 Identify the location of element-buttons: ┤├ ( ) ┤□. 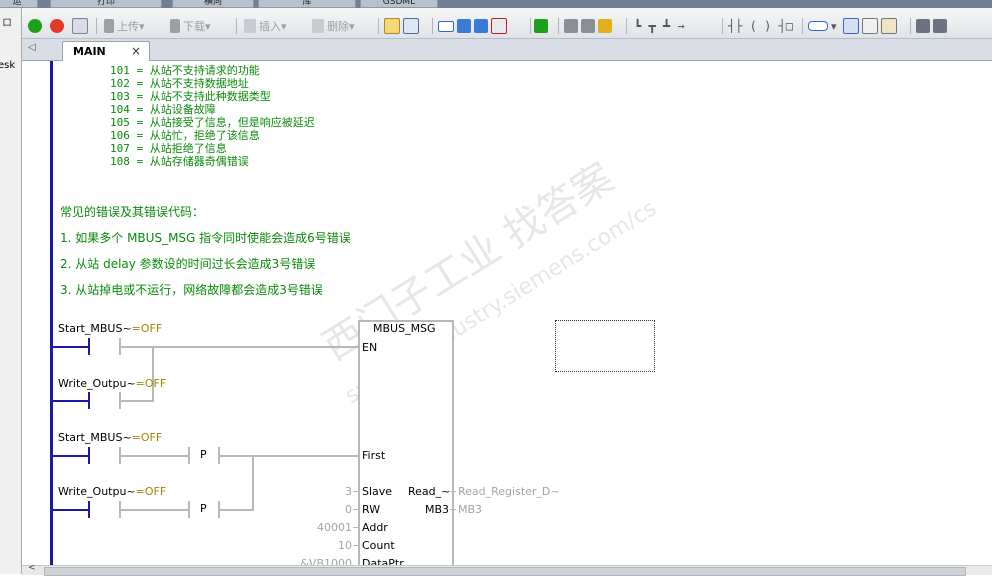
(760, 26).